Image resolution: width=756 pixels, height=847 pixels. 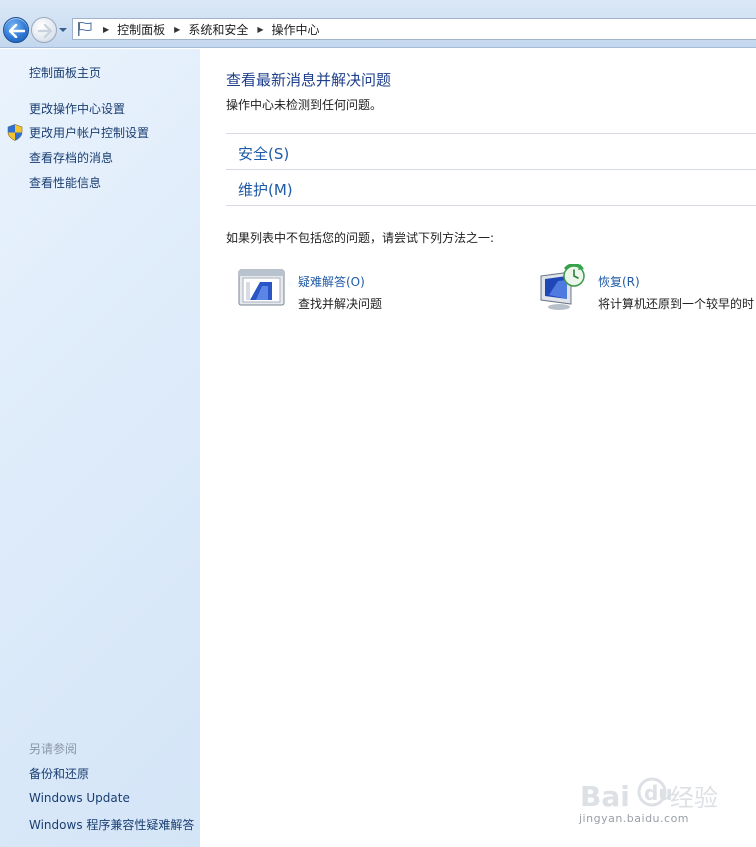 I want to click on watermark-url: jingyan.baidu.com, so click(x=634, y=818).